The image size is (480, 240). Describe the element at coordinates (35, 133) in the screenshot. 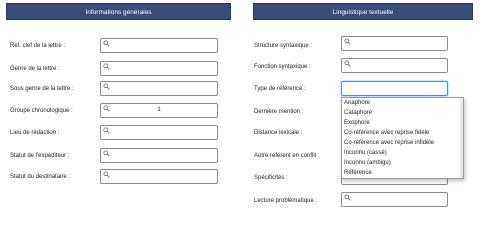

I see `label-lieu-redaction: Lieu de rédaction :` at that location.